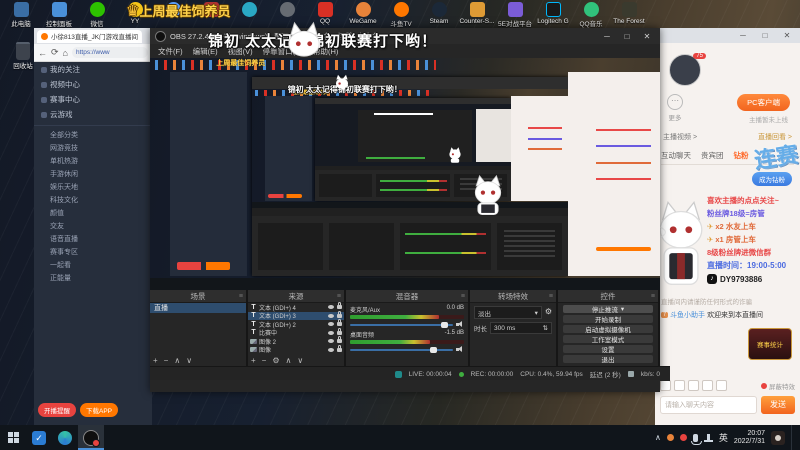  I want to click on emoticon-icon, so click(665, 385).